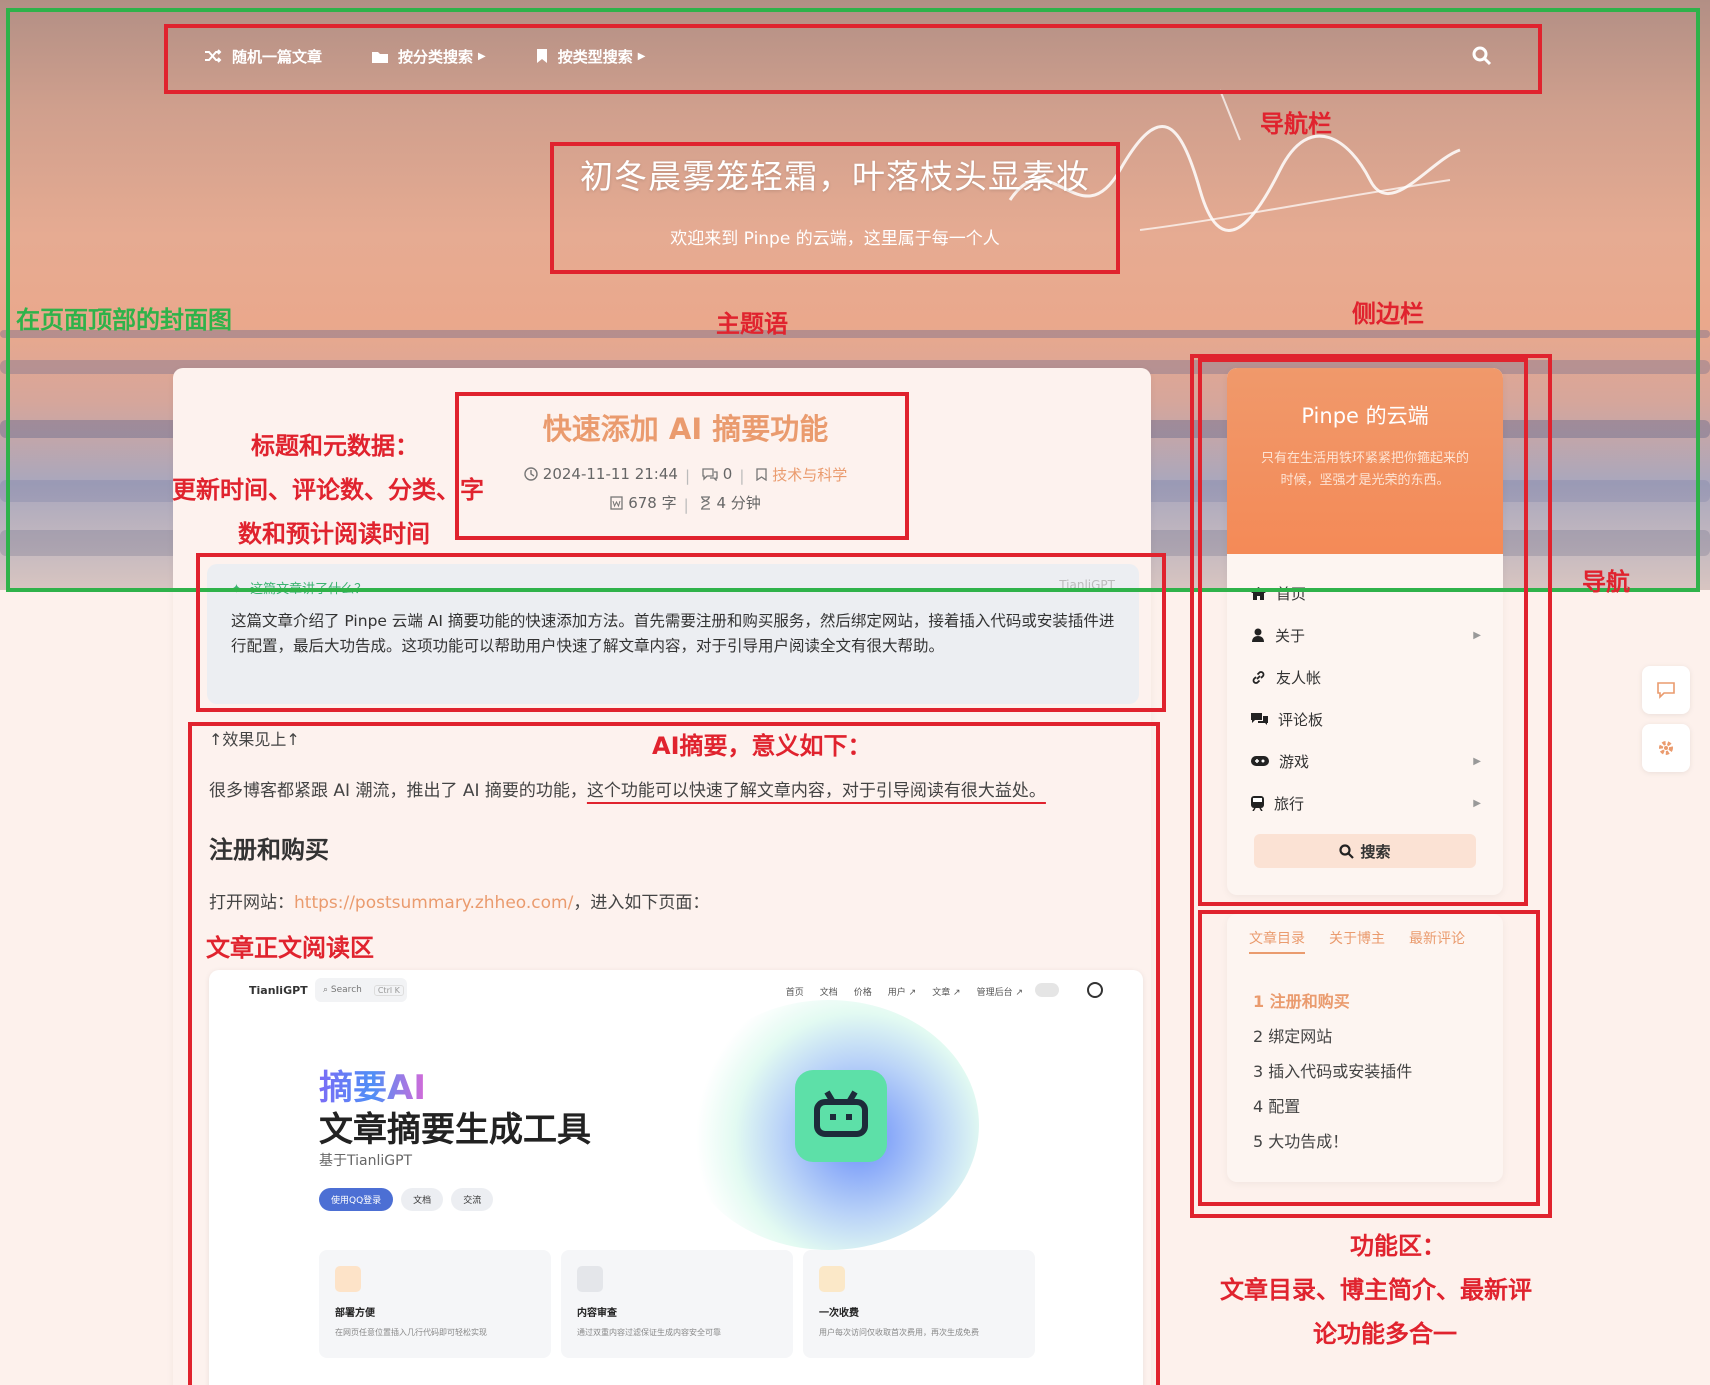 The image size is (1710, 1385). What do you see at coordinates (752, 324) in the screenshot?
I see `annotation-motto-label: 主题语` at bounding box center [752, 324].